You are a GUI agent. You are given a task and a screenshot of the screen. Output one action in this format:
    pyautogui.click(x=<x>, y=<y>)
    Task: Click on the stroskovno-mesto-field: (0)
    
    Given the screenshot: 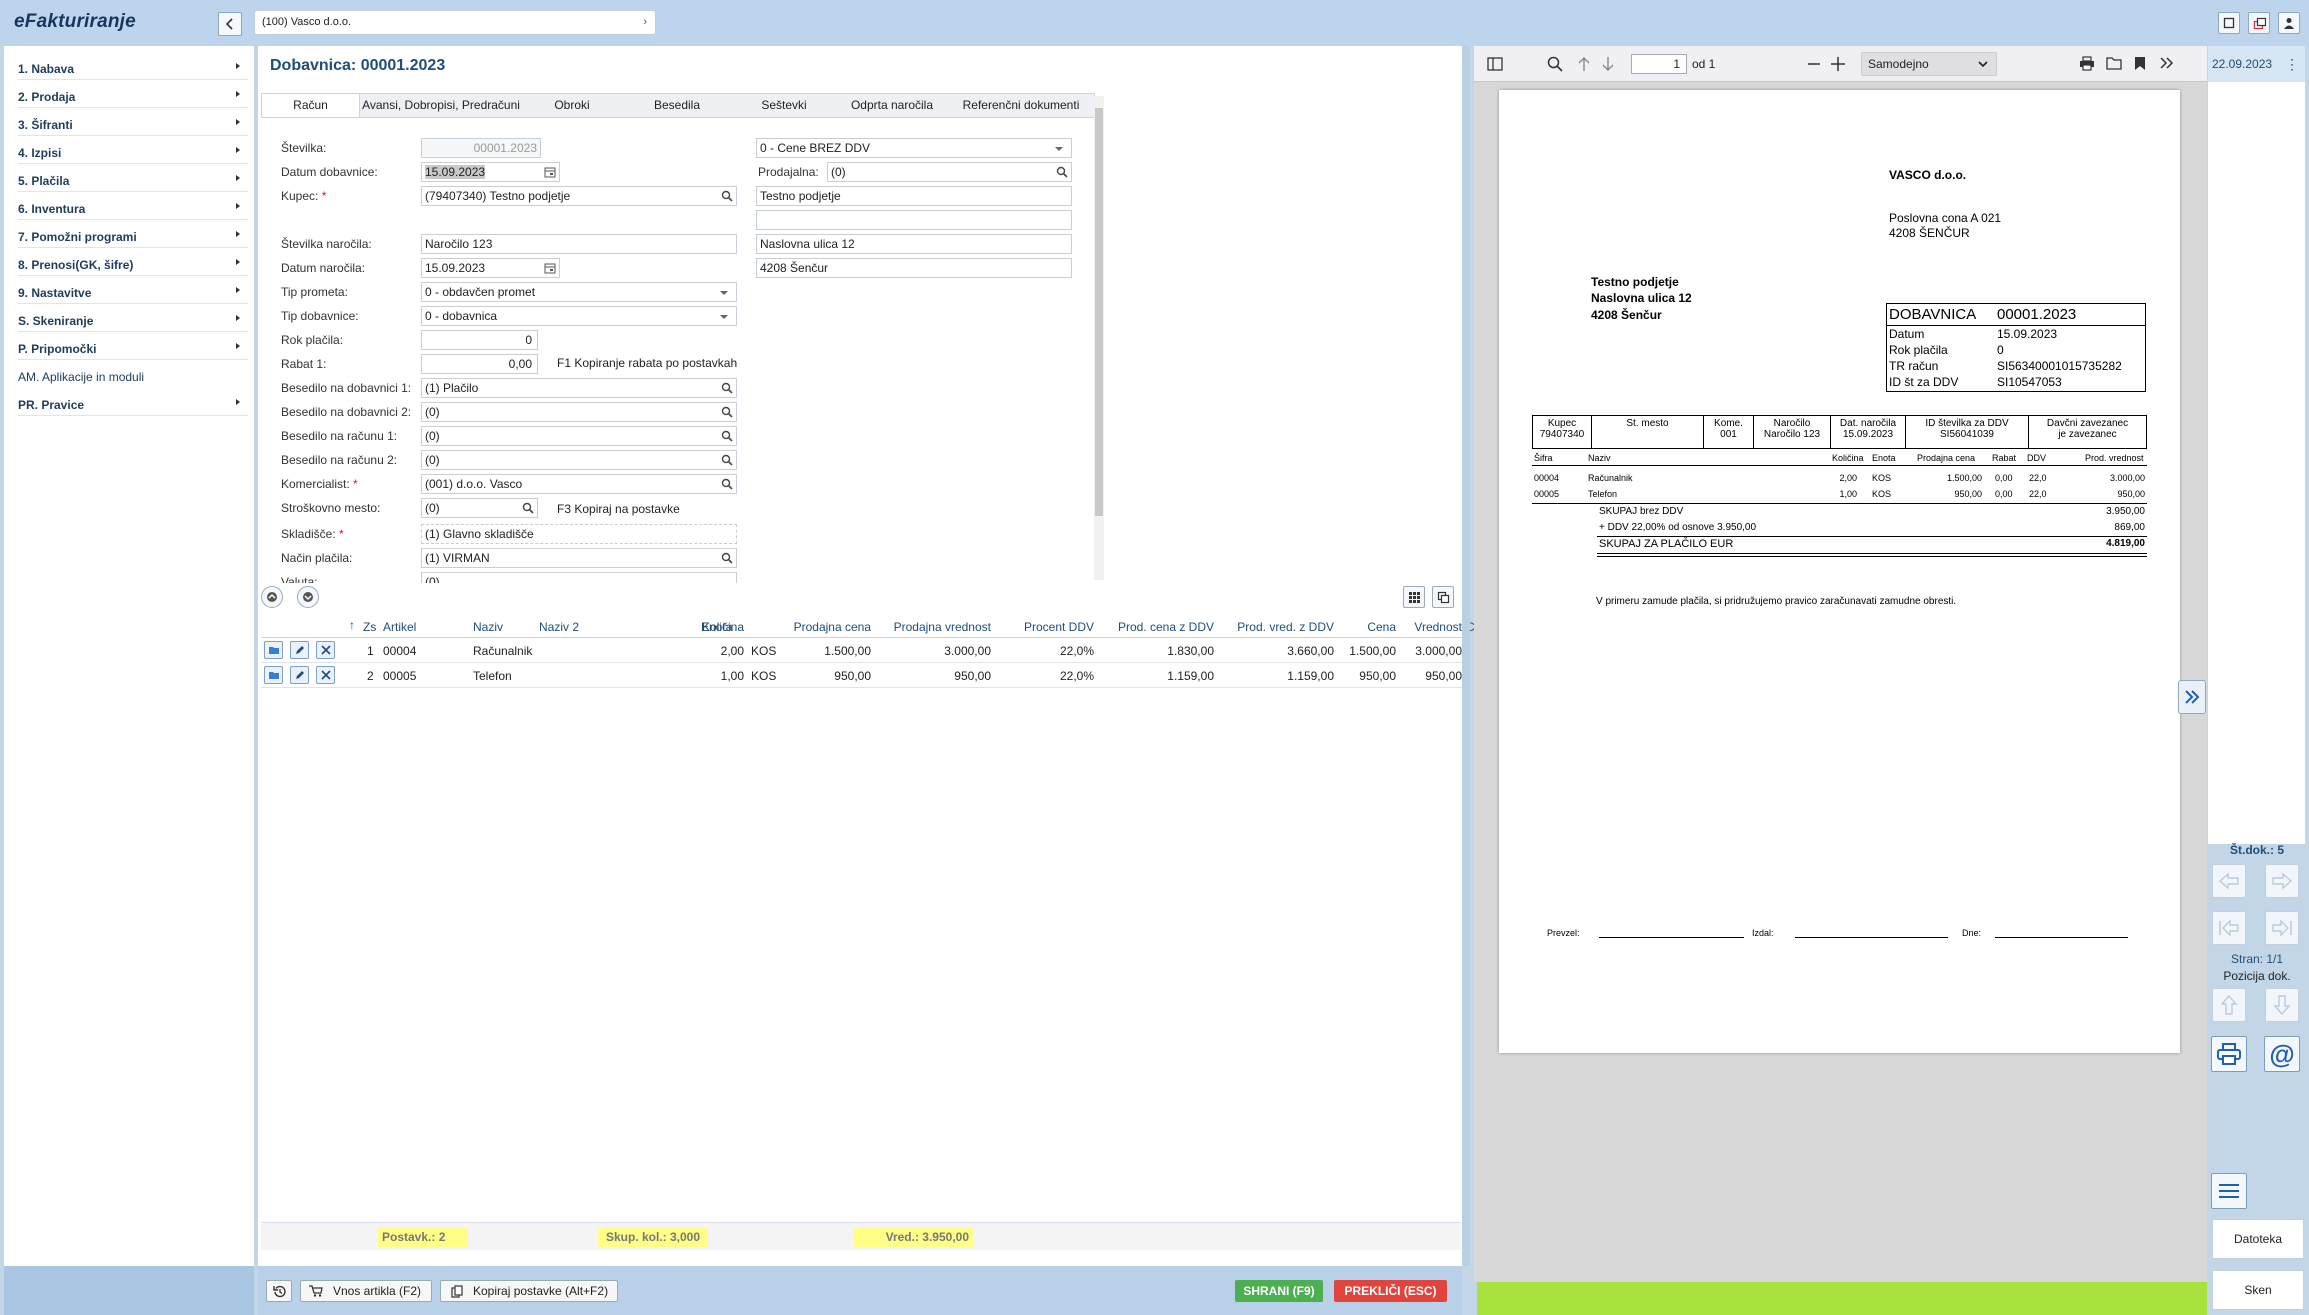 What is the action you would take?
    pyautogui.click(x=479, y=508)
    